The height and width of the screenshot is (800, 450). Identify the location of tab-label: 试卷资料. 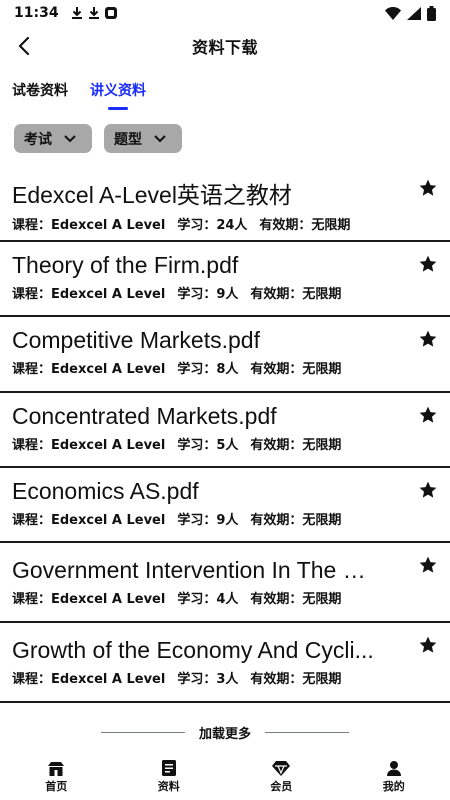
(40, 91).